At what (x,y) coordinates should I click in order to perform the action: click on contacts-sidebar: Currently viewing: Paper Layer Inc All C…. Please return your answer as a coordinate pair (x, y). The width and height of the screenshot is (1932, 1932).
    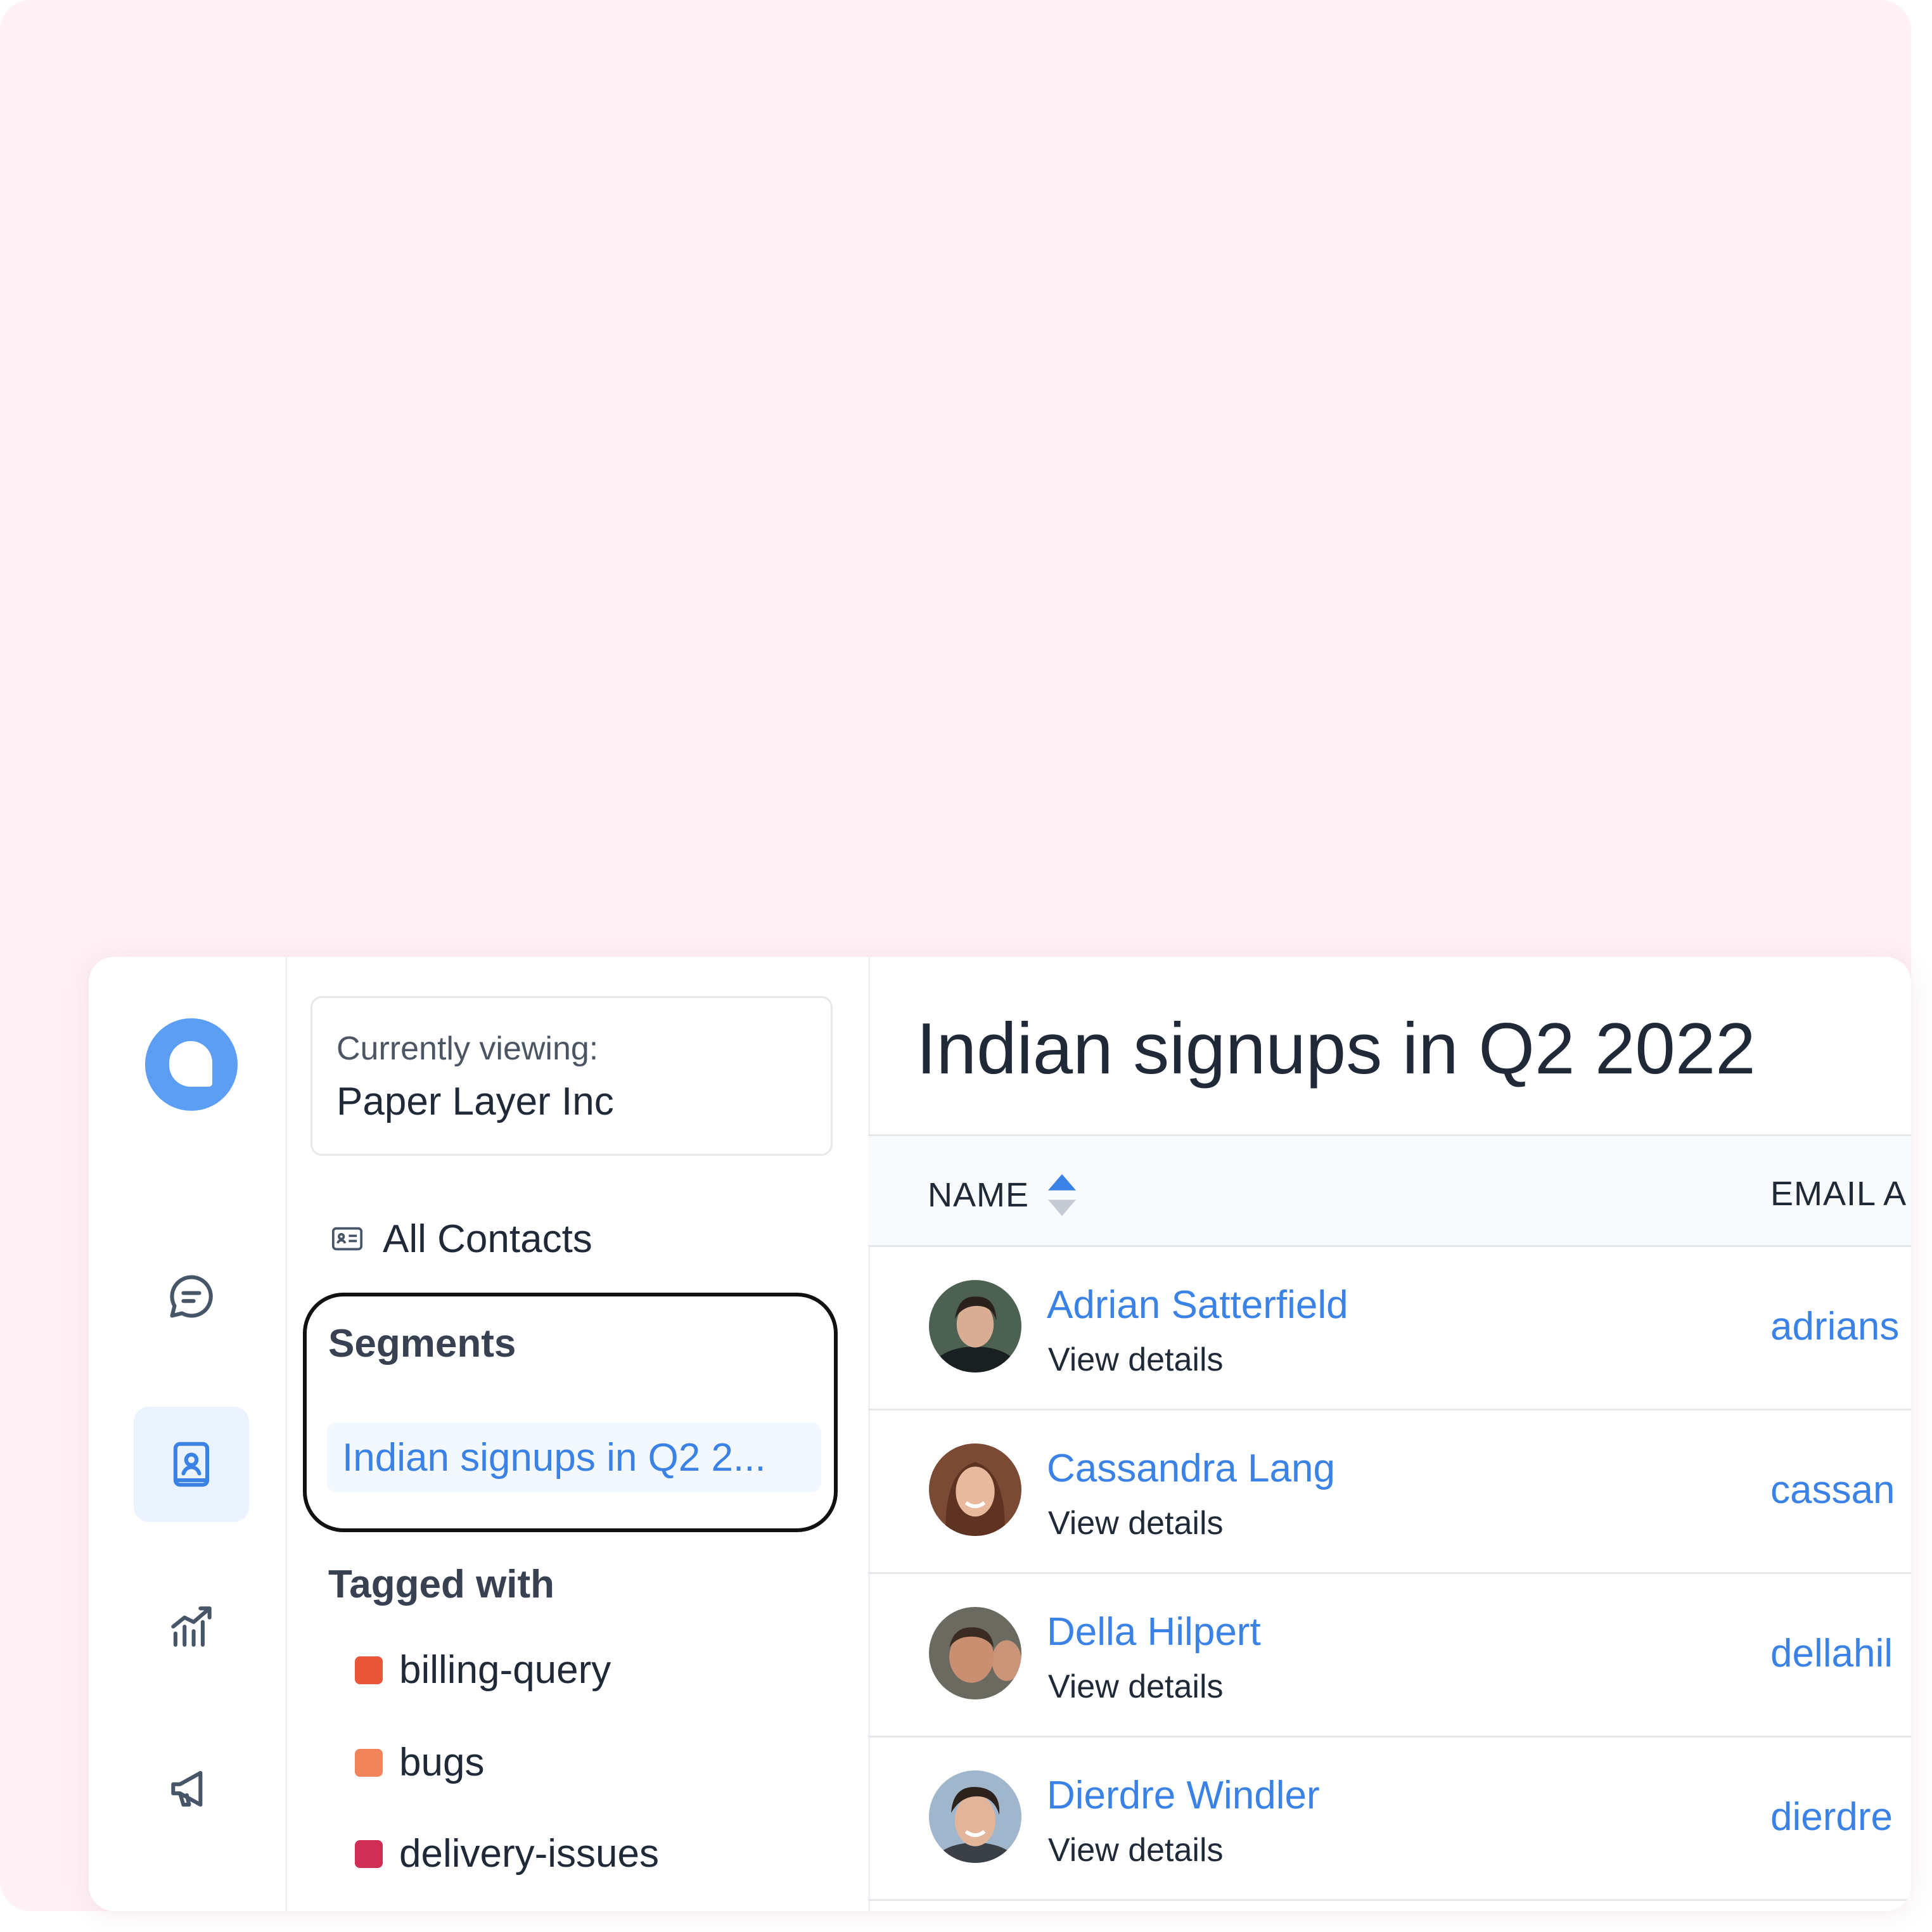
    Looking at the image, I should click on (577, 1434).